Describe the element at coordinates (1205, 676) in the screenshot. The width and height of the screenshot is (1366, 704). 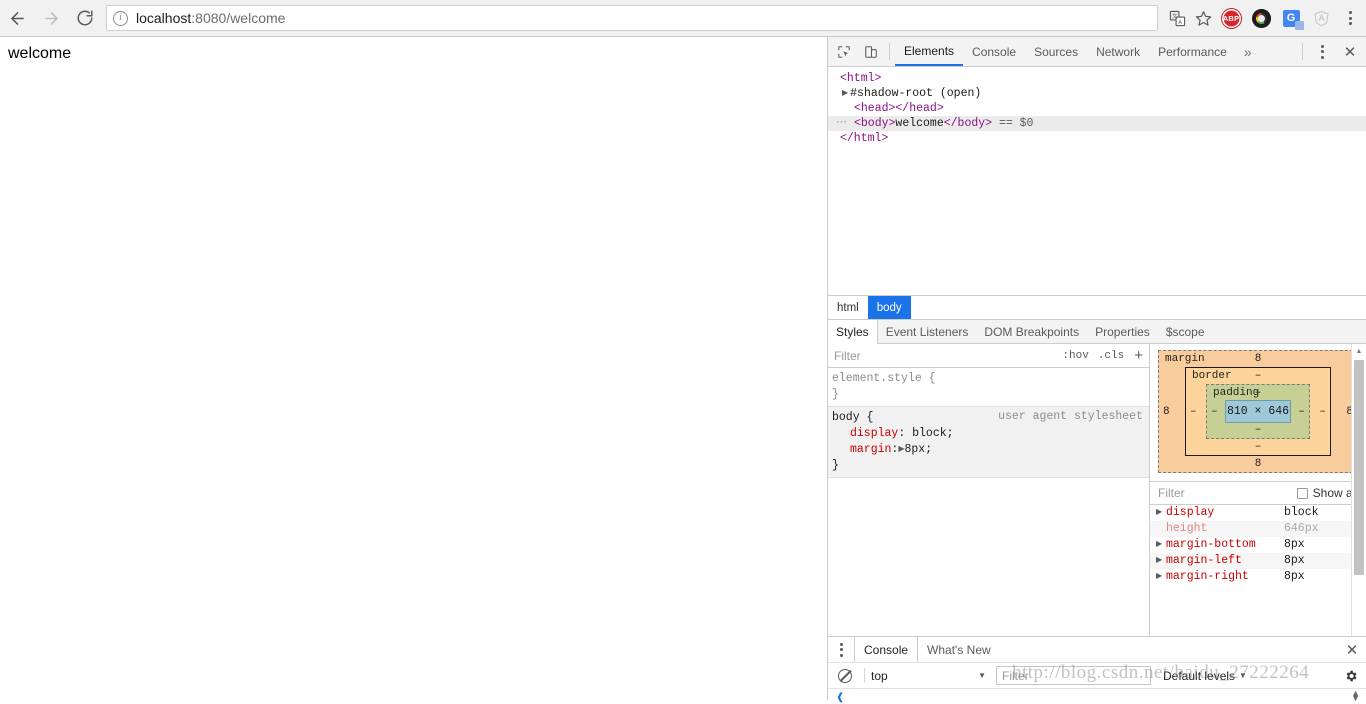
I see `console-levels-selector: Default levels ▼` at that location.